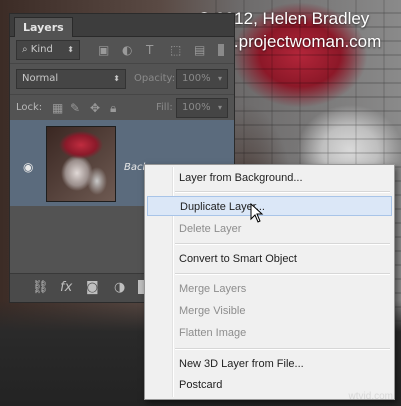  I want to click on tab-layers: Layers, so click(43, 27).